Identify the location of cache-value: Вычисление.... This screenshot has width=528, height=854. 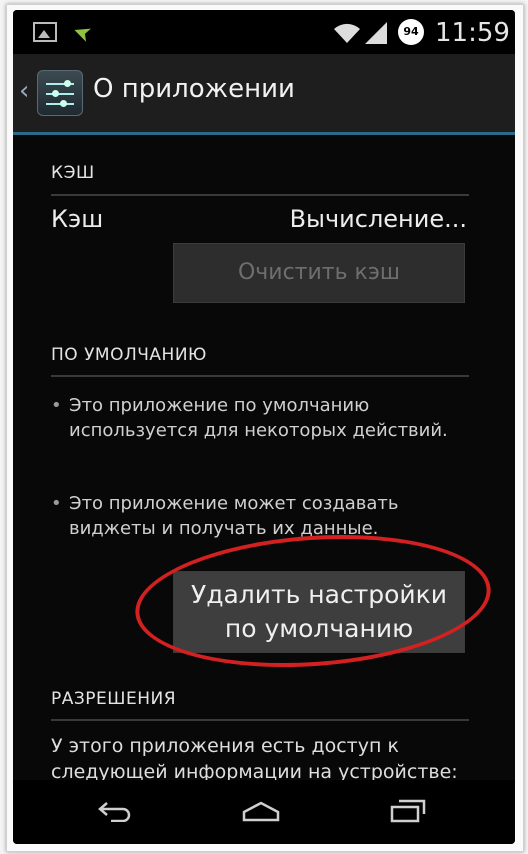
(378, 219).